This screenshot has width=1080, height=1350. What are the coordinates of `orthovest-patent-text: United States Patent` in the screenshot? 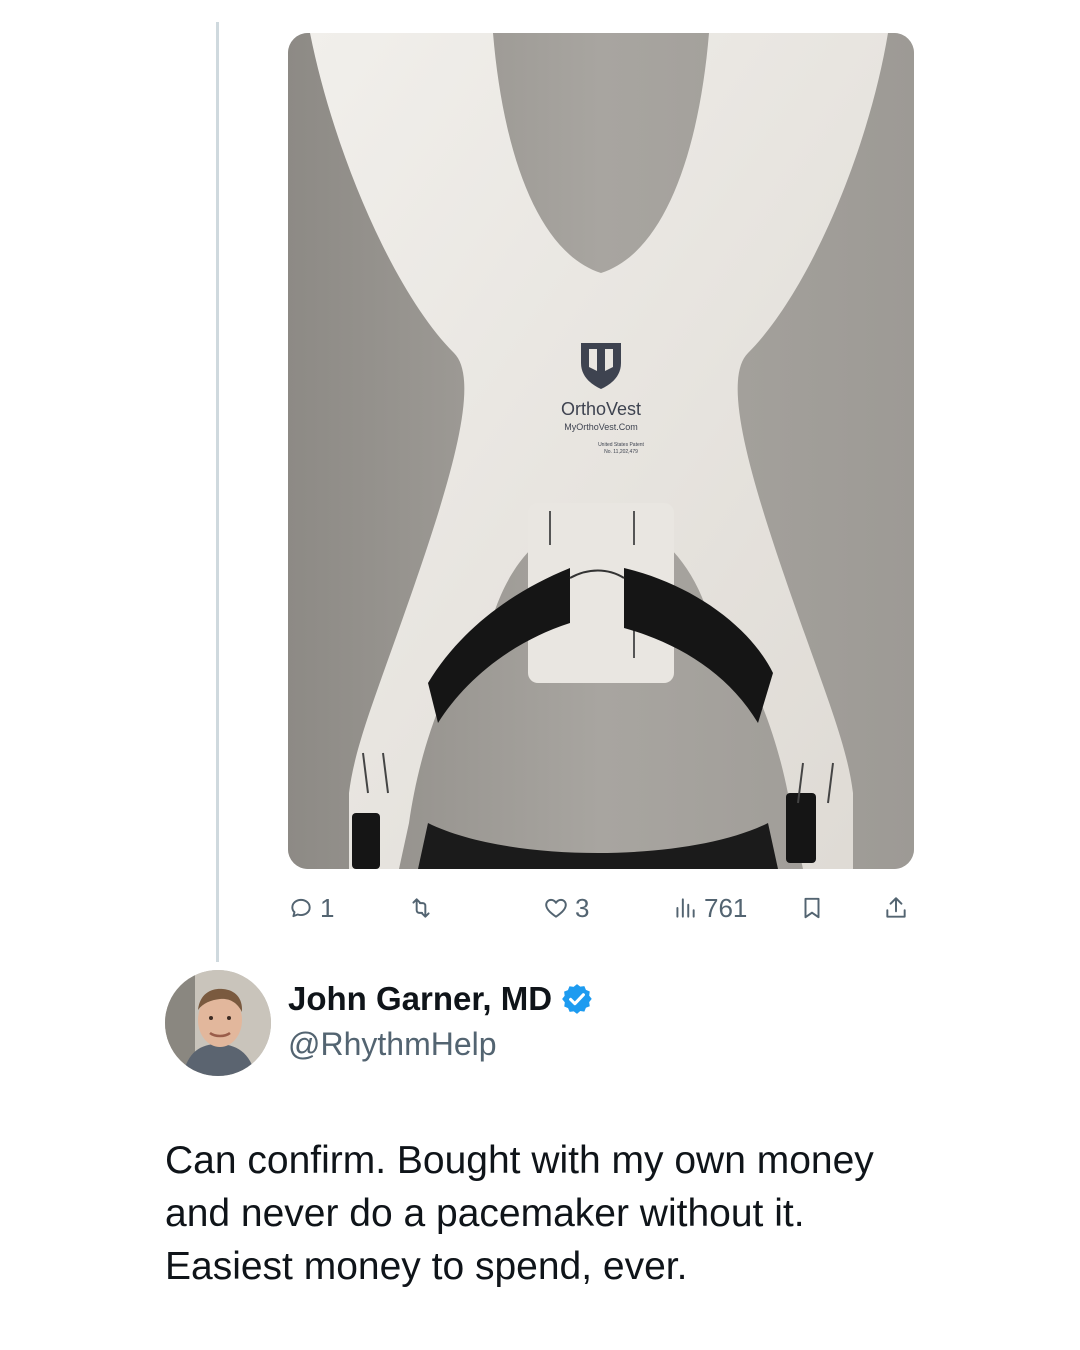 It's located at (621, 445).